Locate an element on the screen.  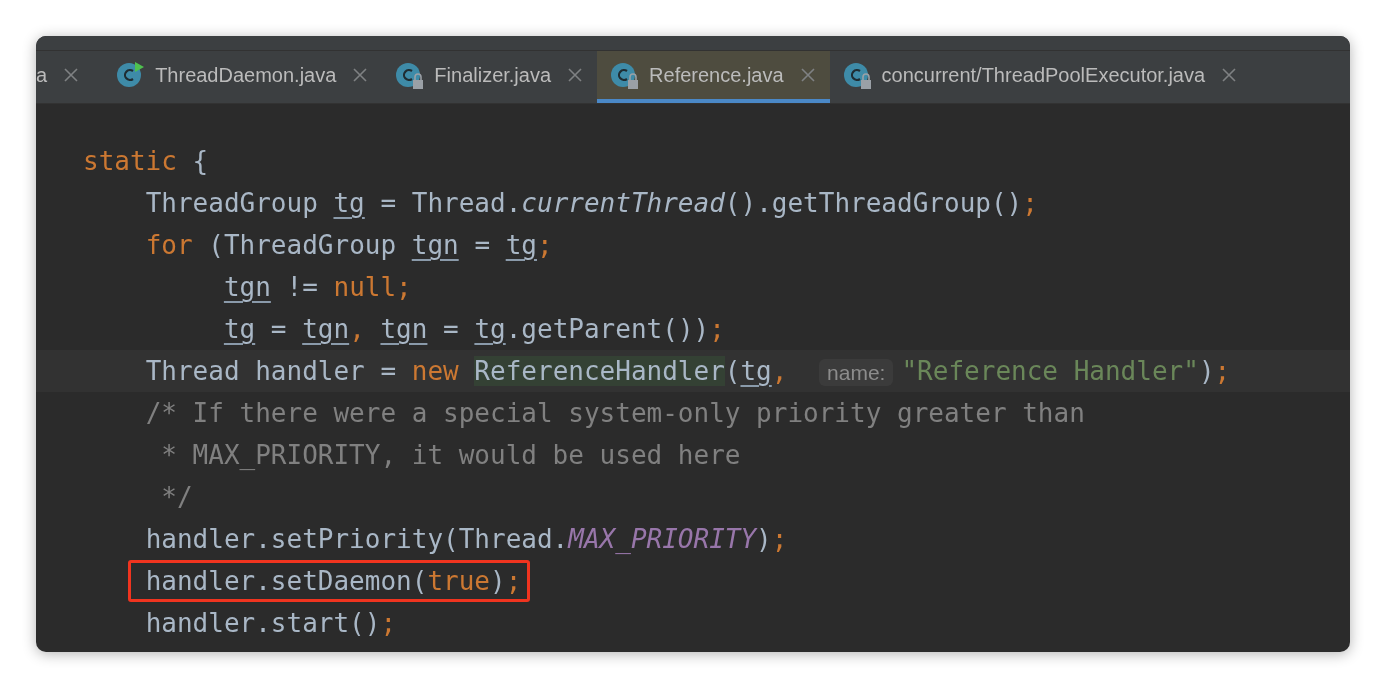
code-line: handler.start(); is located at coordinates (271, 623).